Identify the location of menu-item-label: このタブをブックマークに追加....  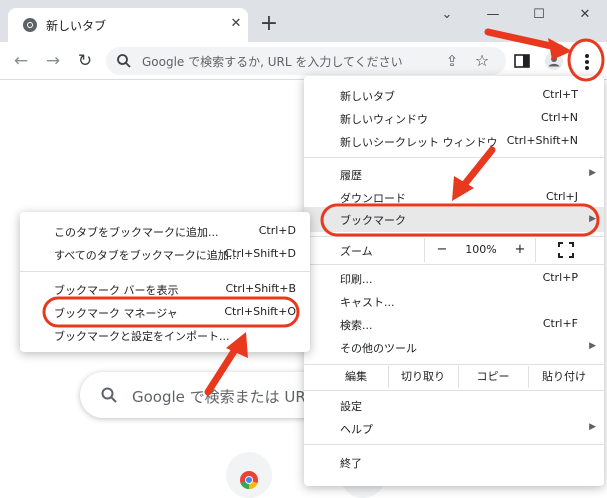
(136, 232).